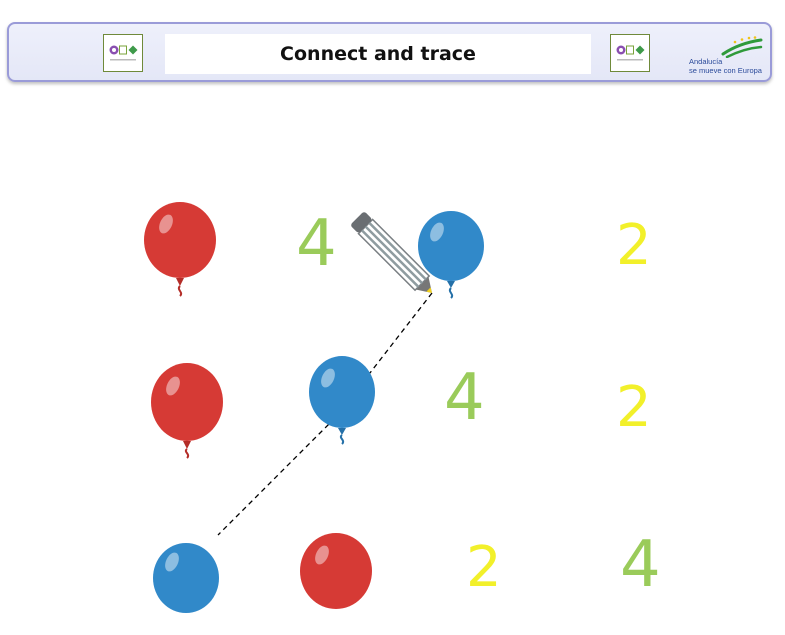  What do you see at coordinates (391, 252) in the screenshot?
I see `pencil-icon` at bounding box center [391, 252].